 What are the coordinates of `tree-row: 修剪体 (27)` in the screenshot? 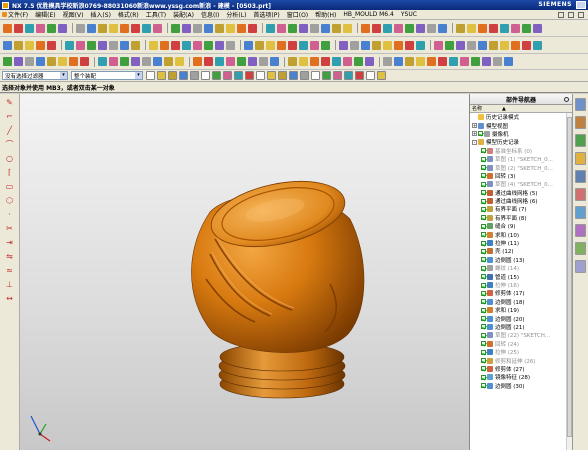 It's located at (521, 369).